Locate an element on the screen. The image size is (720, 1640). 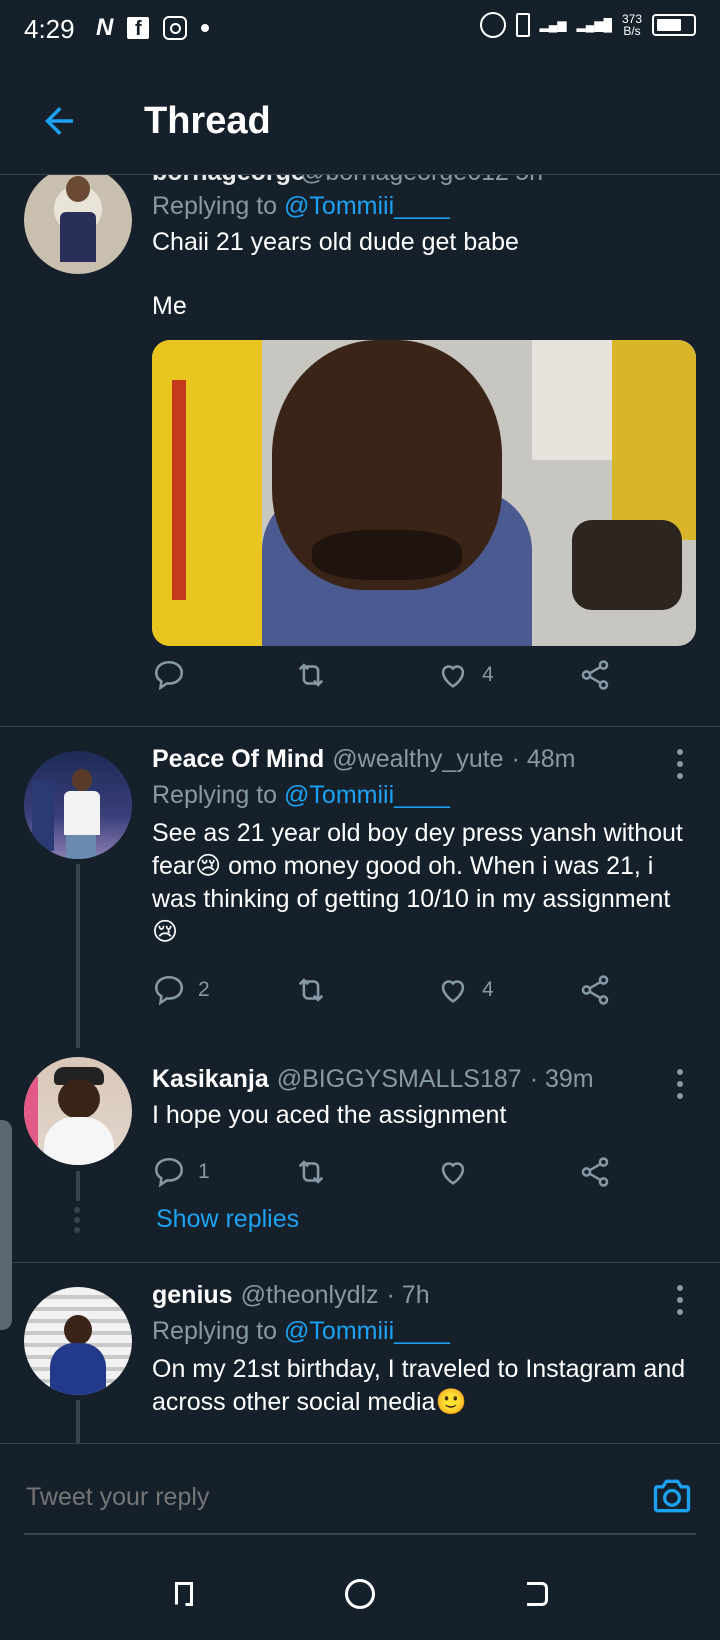
tweet-author-handle: @wealthy_yute is located at coordinates (418, 759).